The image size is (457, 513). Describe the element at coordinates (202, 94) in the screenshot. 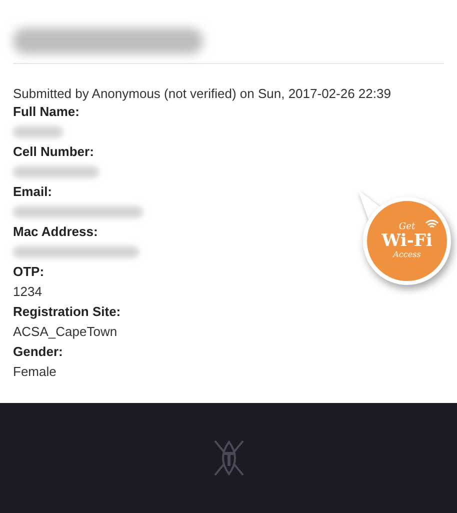

I see `submission-info: Submitted by Anonymous (not verified) on Sun, 2017-02-26 22:39` at that location.